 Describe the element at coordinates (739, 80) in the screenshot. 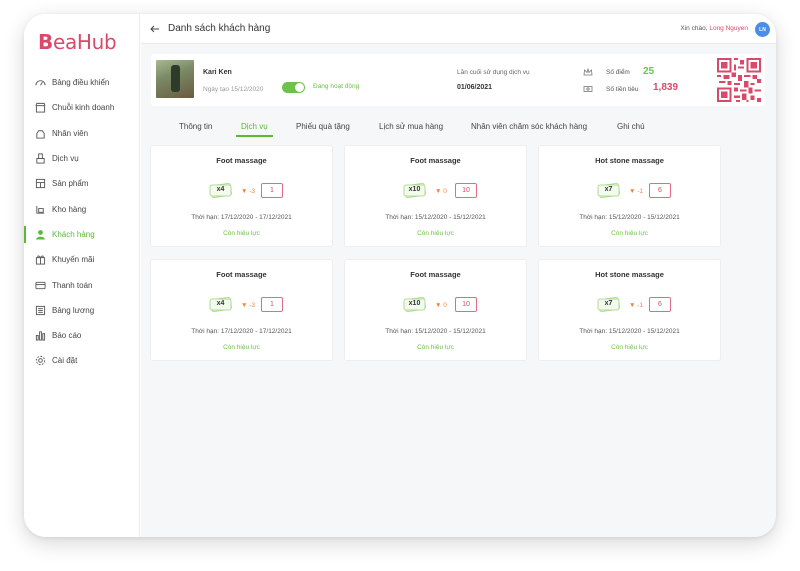

I see `qr-code` at that location.